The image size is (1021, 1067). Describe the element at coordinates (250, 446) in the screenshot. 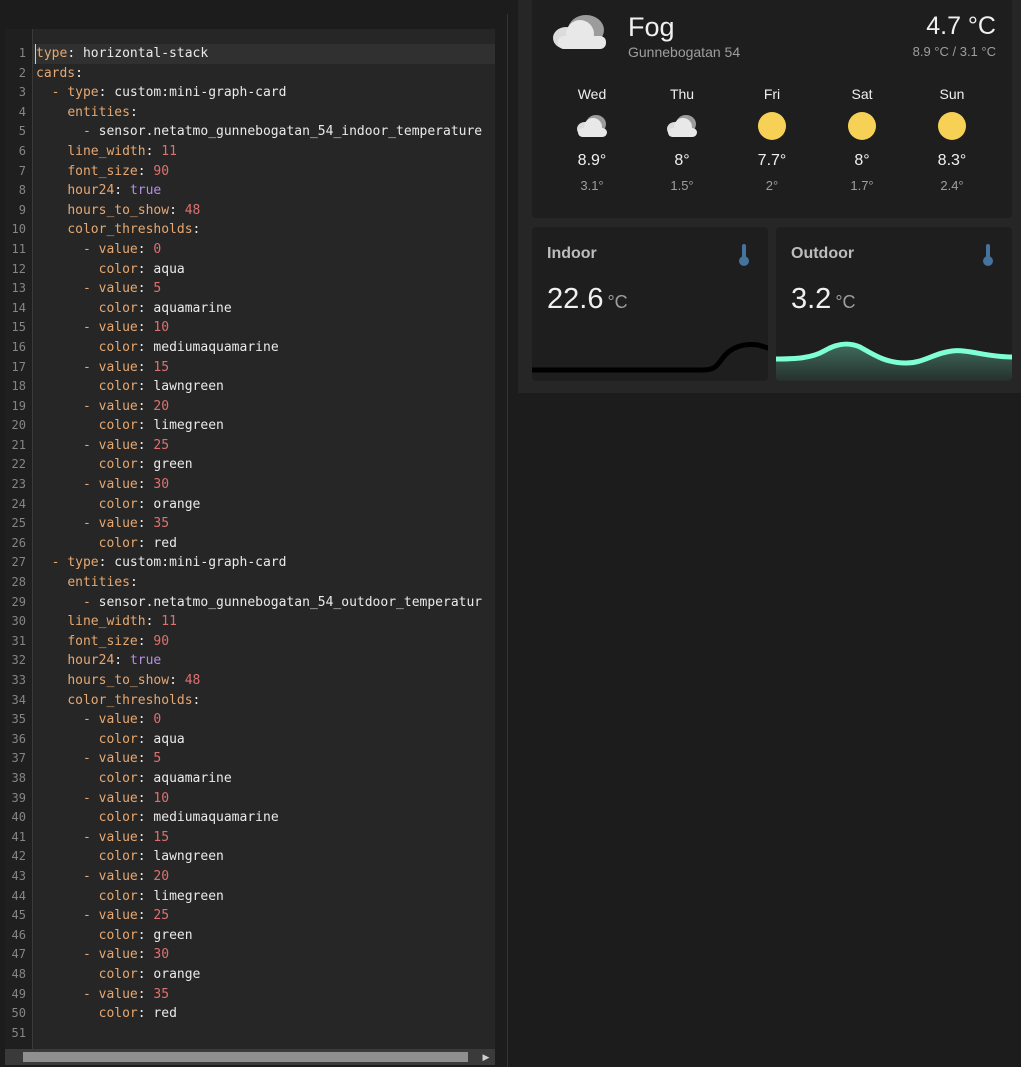

I see `code-line: 21 - value: 25` at that location.